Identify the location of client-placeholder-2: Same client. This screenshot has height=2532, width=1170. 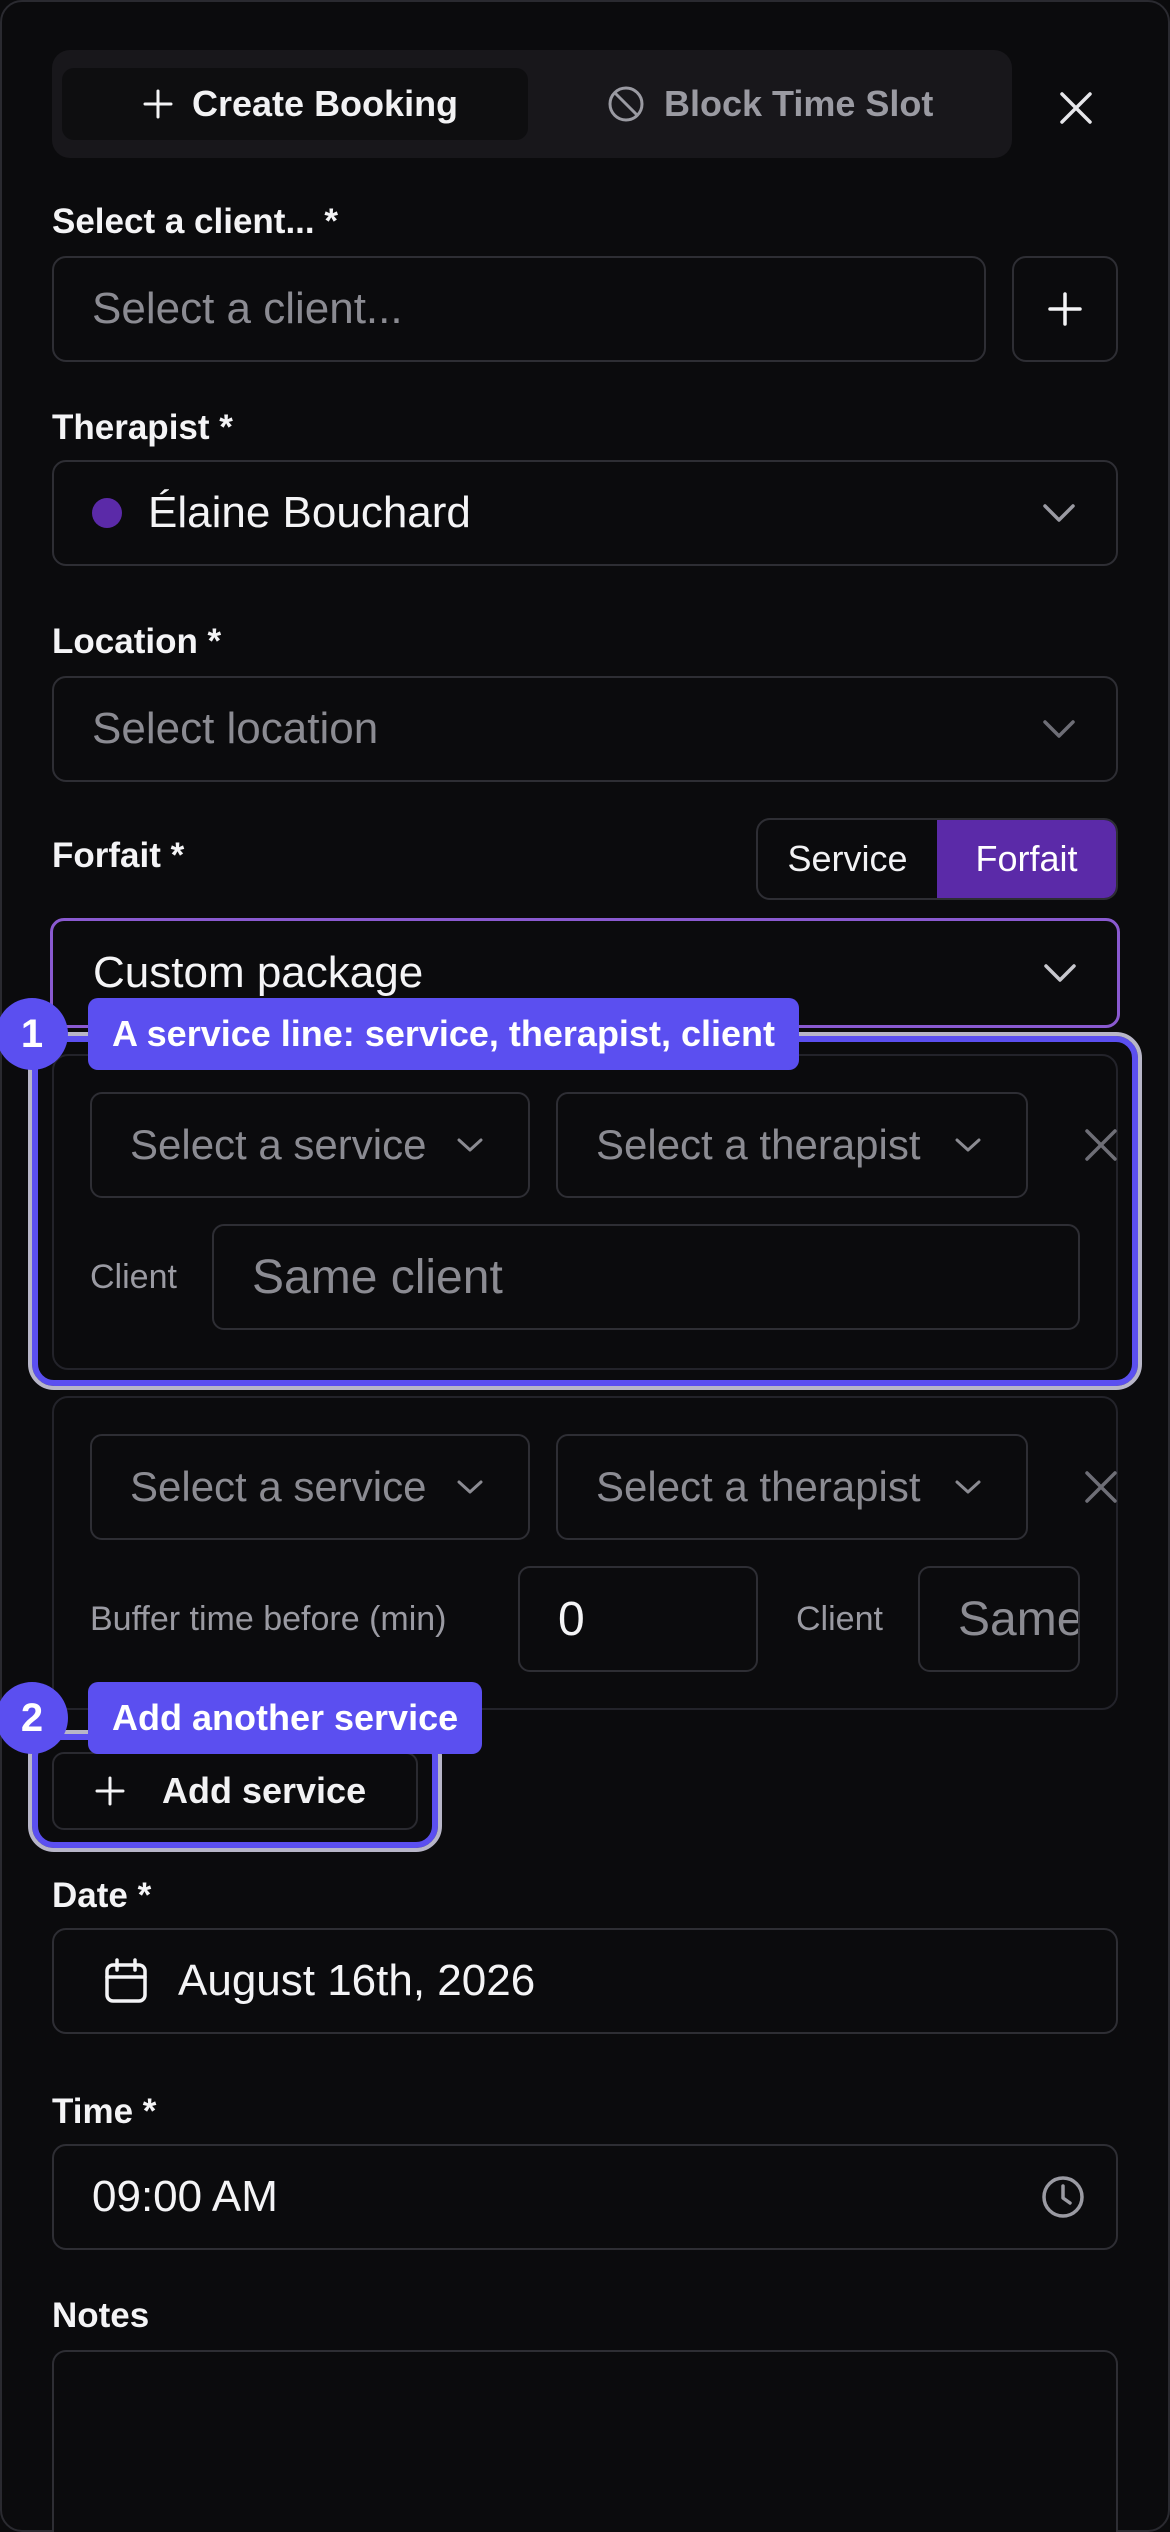
(1019, 1619).